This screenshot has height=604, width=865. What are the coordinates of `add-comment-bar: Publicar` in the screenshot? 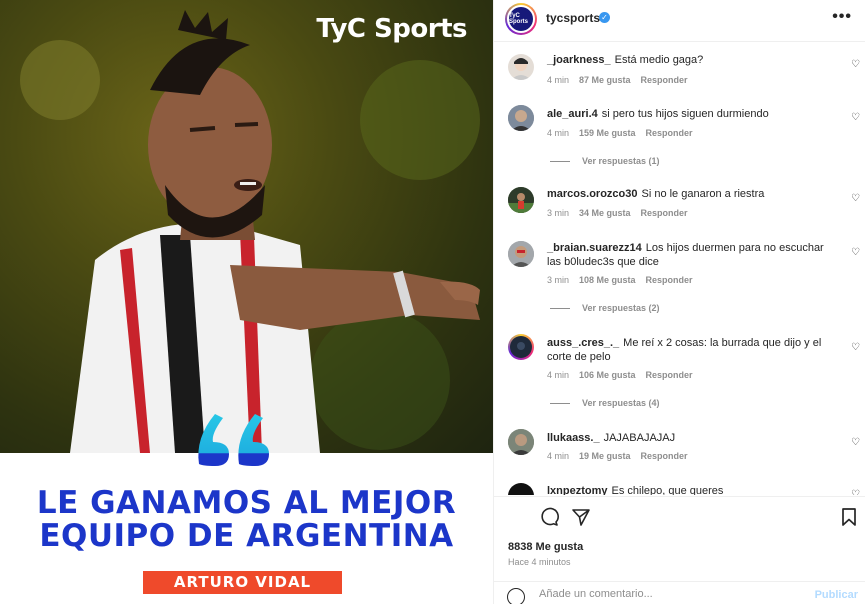 It's located at (679, 592).